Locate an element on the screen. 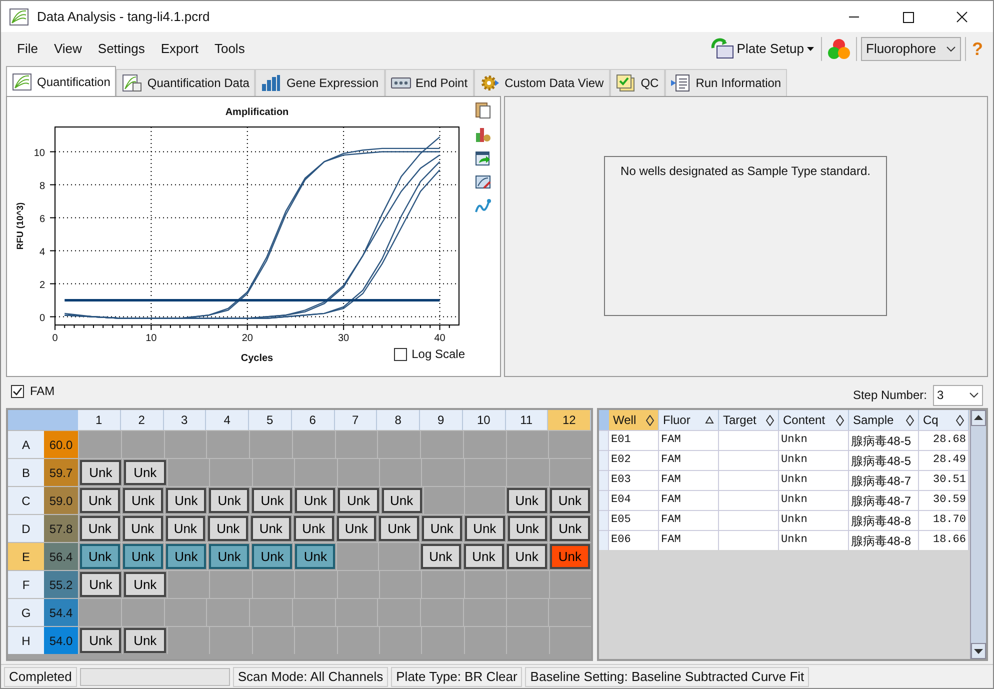 The width and height of the screenshot is (994, 689). chart-title: Amplification is located at coordinates (257, 112).